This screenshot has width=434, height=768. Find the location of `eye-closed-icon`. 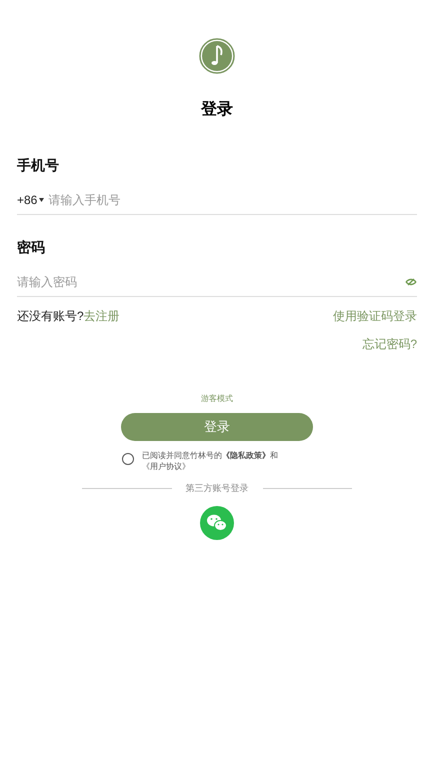

eye-closed-icon is located at coordinates (411, 282).